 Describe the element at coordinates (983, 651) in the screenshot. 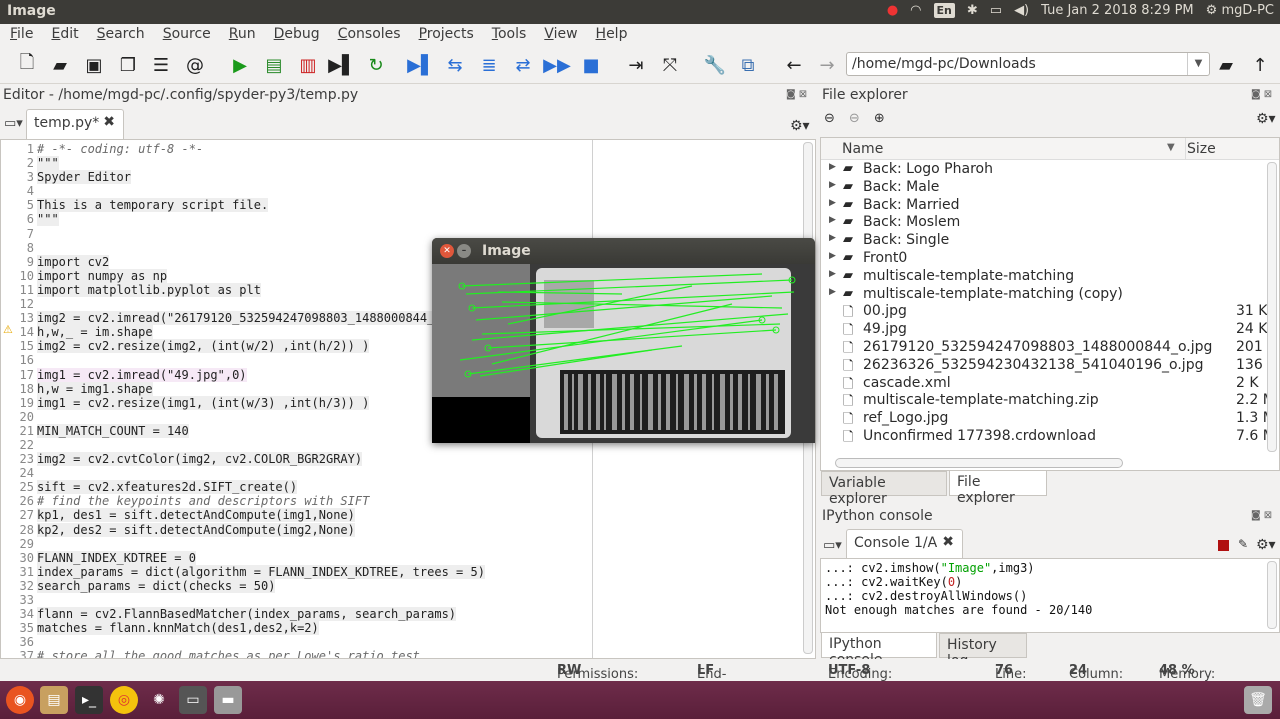

I see `tab-history-log: History log` at that location.